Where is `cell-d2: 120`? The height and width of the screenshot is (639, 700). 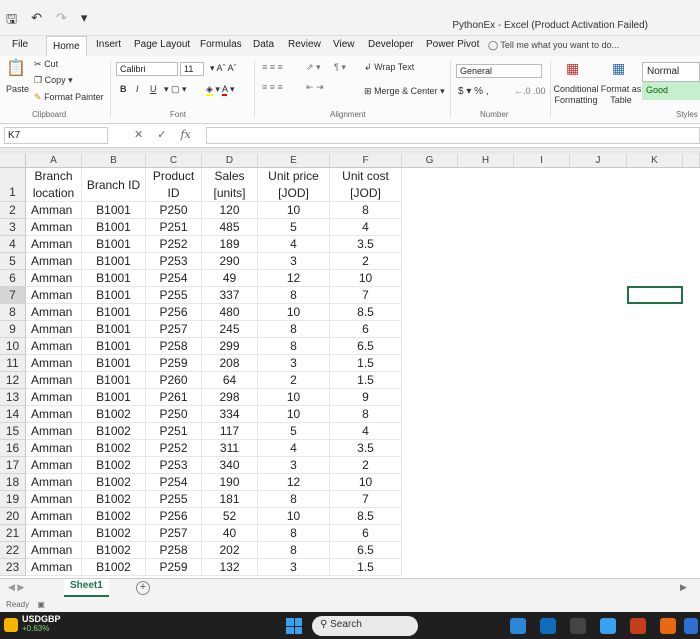 cell-d2: 120 is located at coordinates (230, 210).